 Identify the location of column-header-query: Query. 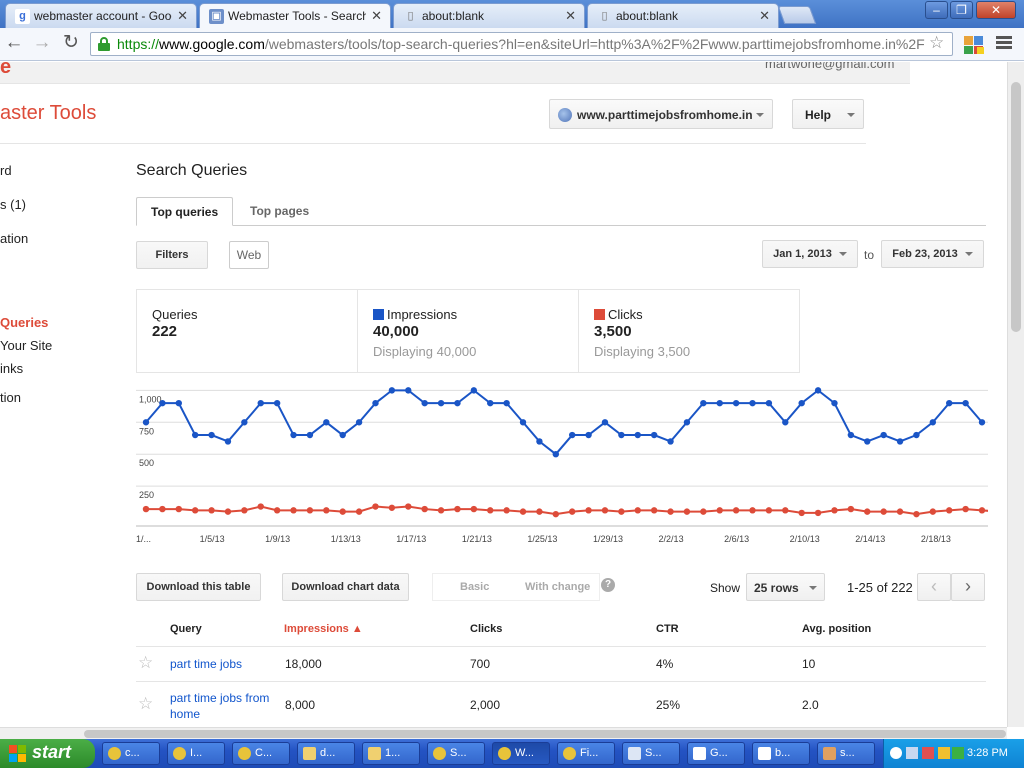
(186, 629).